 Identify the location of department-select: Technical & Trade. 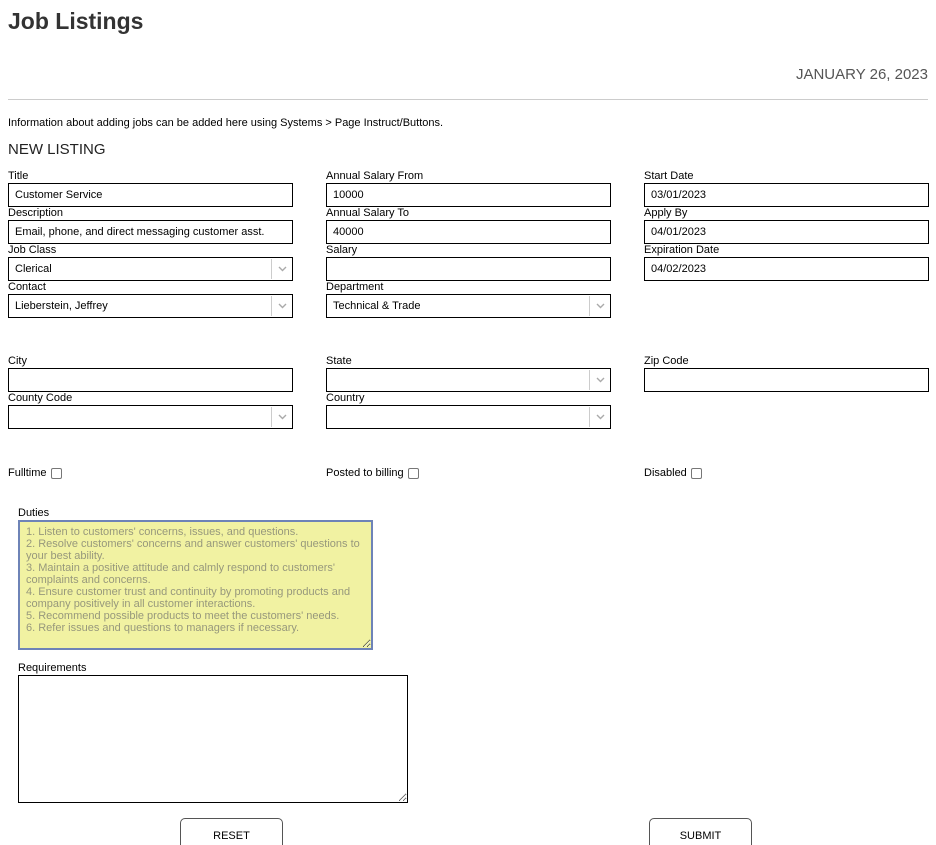
(468, 306).